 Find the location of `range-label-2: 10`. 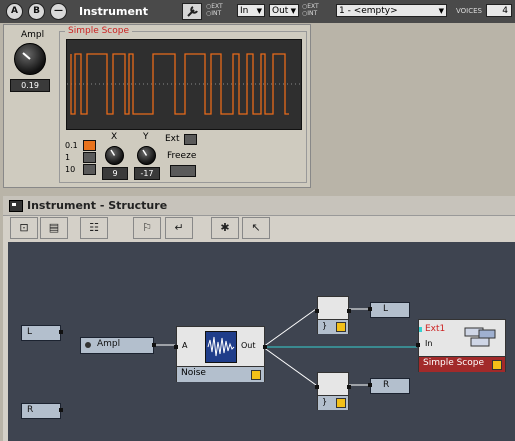

range-label-2: 10 is located at coordinates (70, 169).